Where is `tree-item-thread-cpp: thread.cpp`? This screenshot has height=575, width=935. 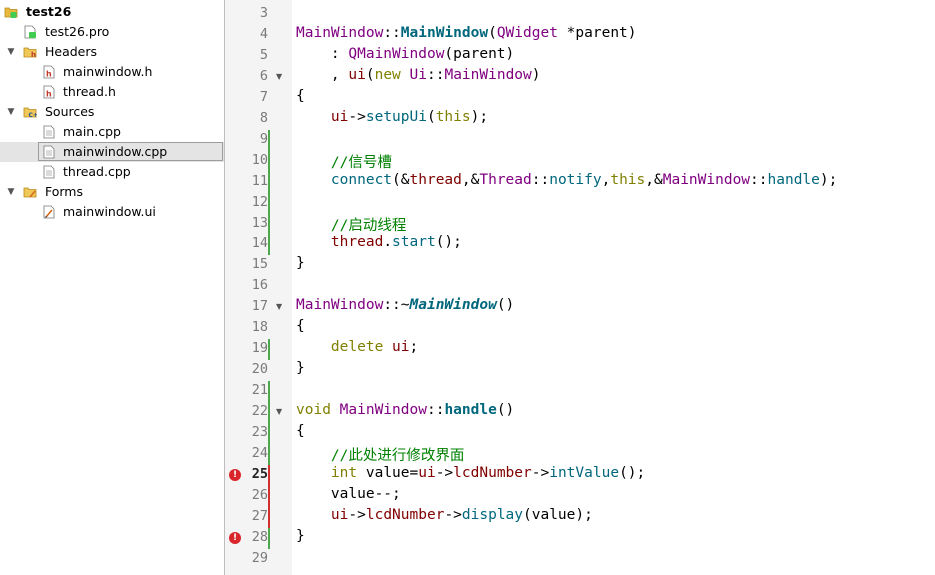
tree-item-thread-cpp: thread.cpp is located at coordinates (112, 172).